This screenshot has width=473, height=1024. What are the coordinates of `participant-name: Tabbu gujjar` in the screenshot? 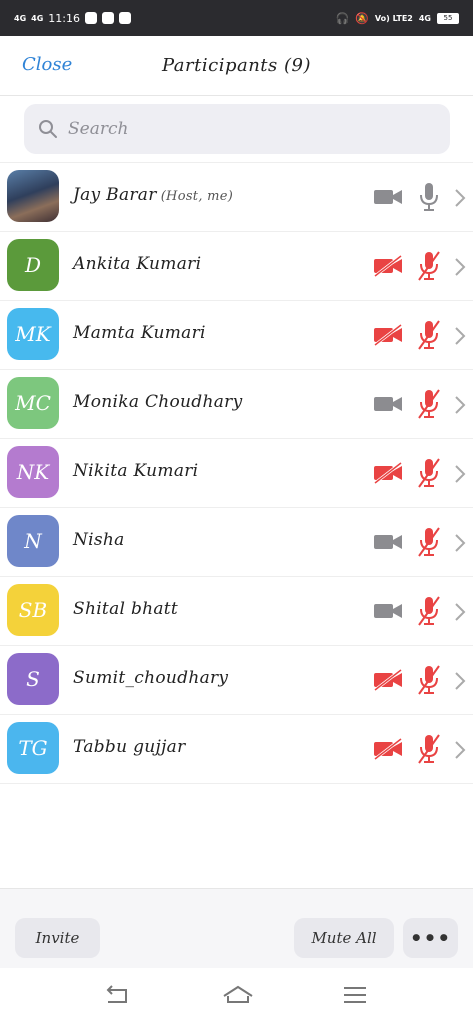 It's located at (129, 747).